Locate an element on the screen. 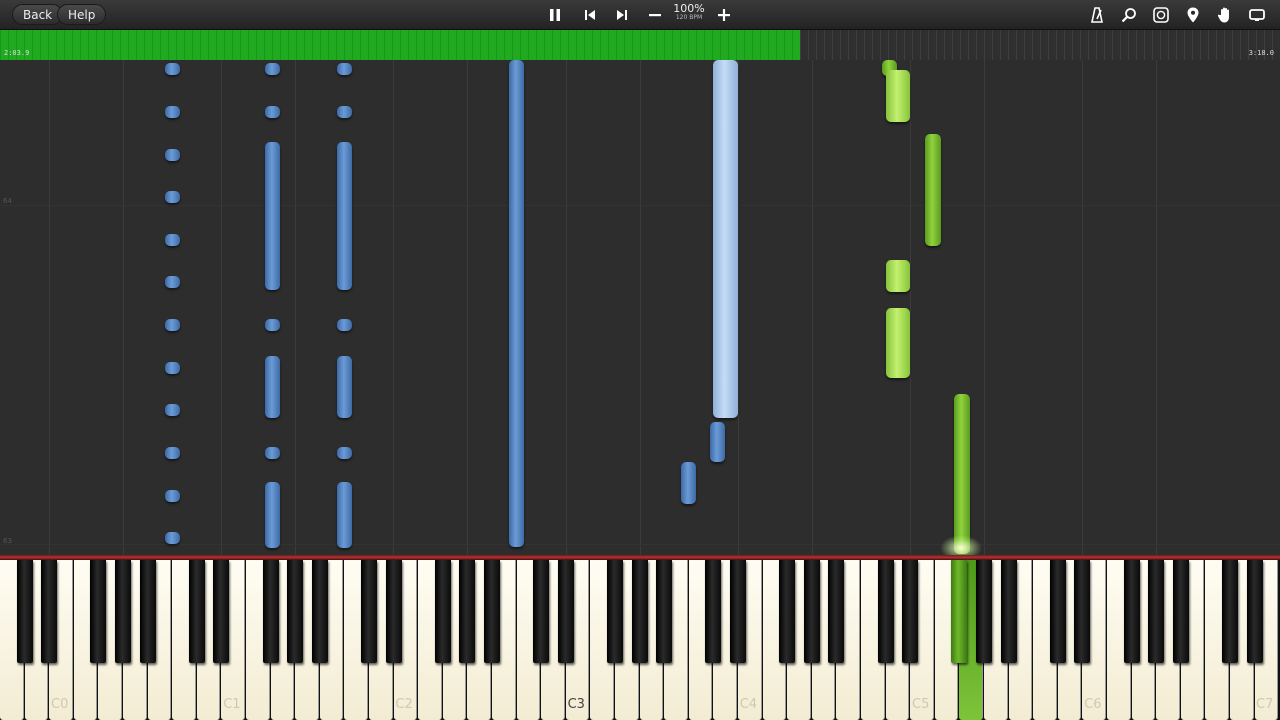 This screenshot has height=720, width=1280. octave-label: C5 is located at coordinates (921, 704).